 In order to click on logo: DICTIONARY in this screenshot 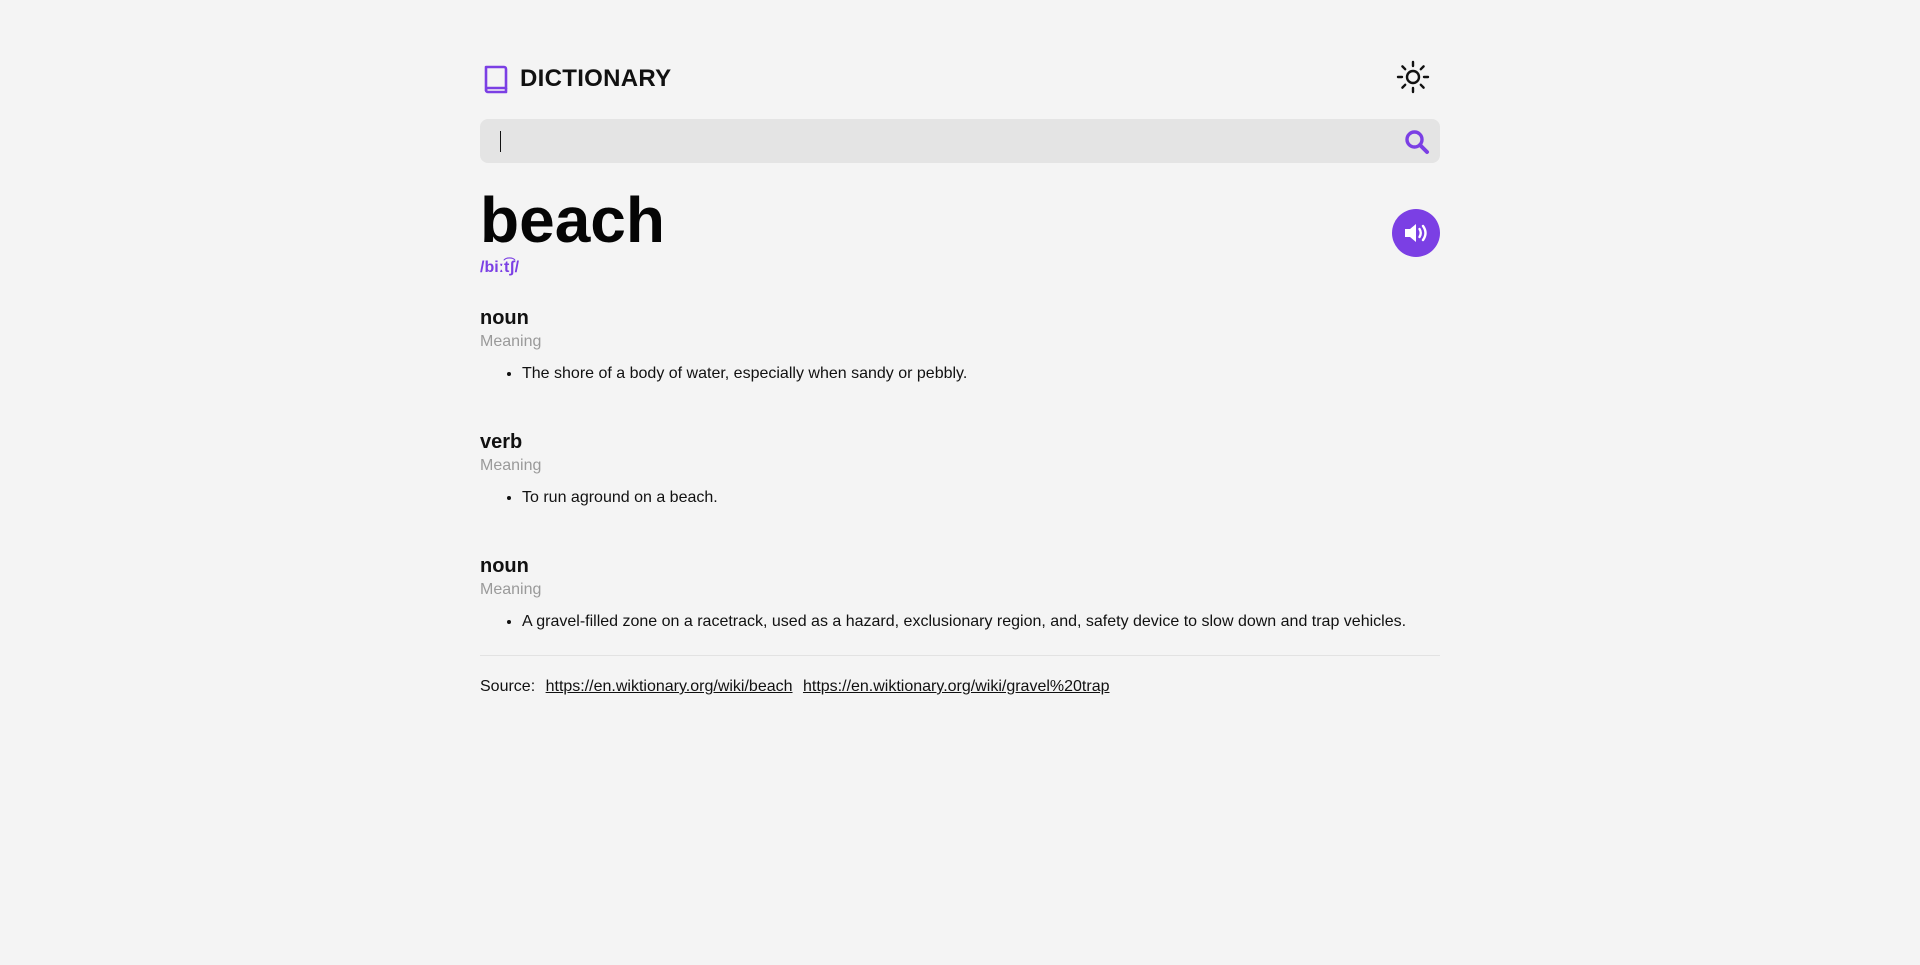, I will do `click(576, 79)`.